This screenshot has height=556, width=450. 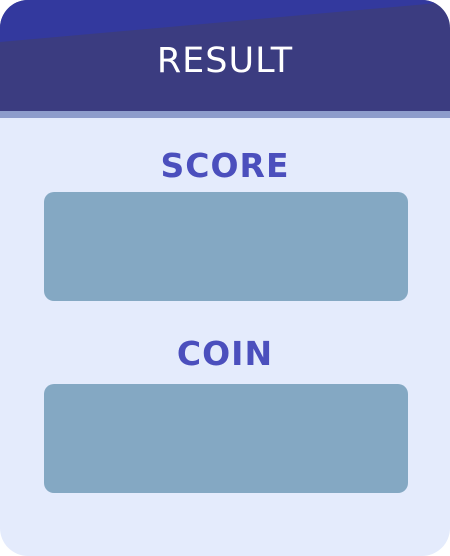 I want to click on header-divider, so click(x=225, y=114).